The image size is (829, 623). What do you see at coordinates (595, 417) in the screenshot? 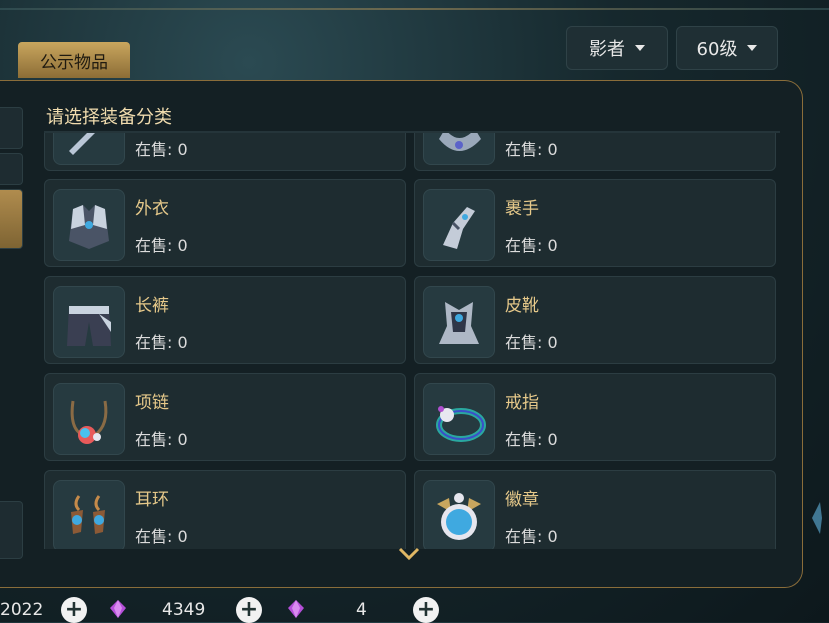
I see `category-card-ring: 戒指 在售: 0` at bounding box center [595, 417].